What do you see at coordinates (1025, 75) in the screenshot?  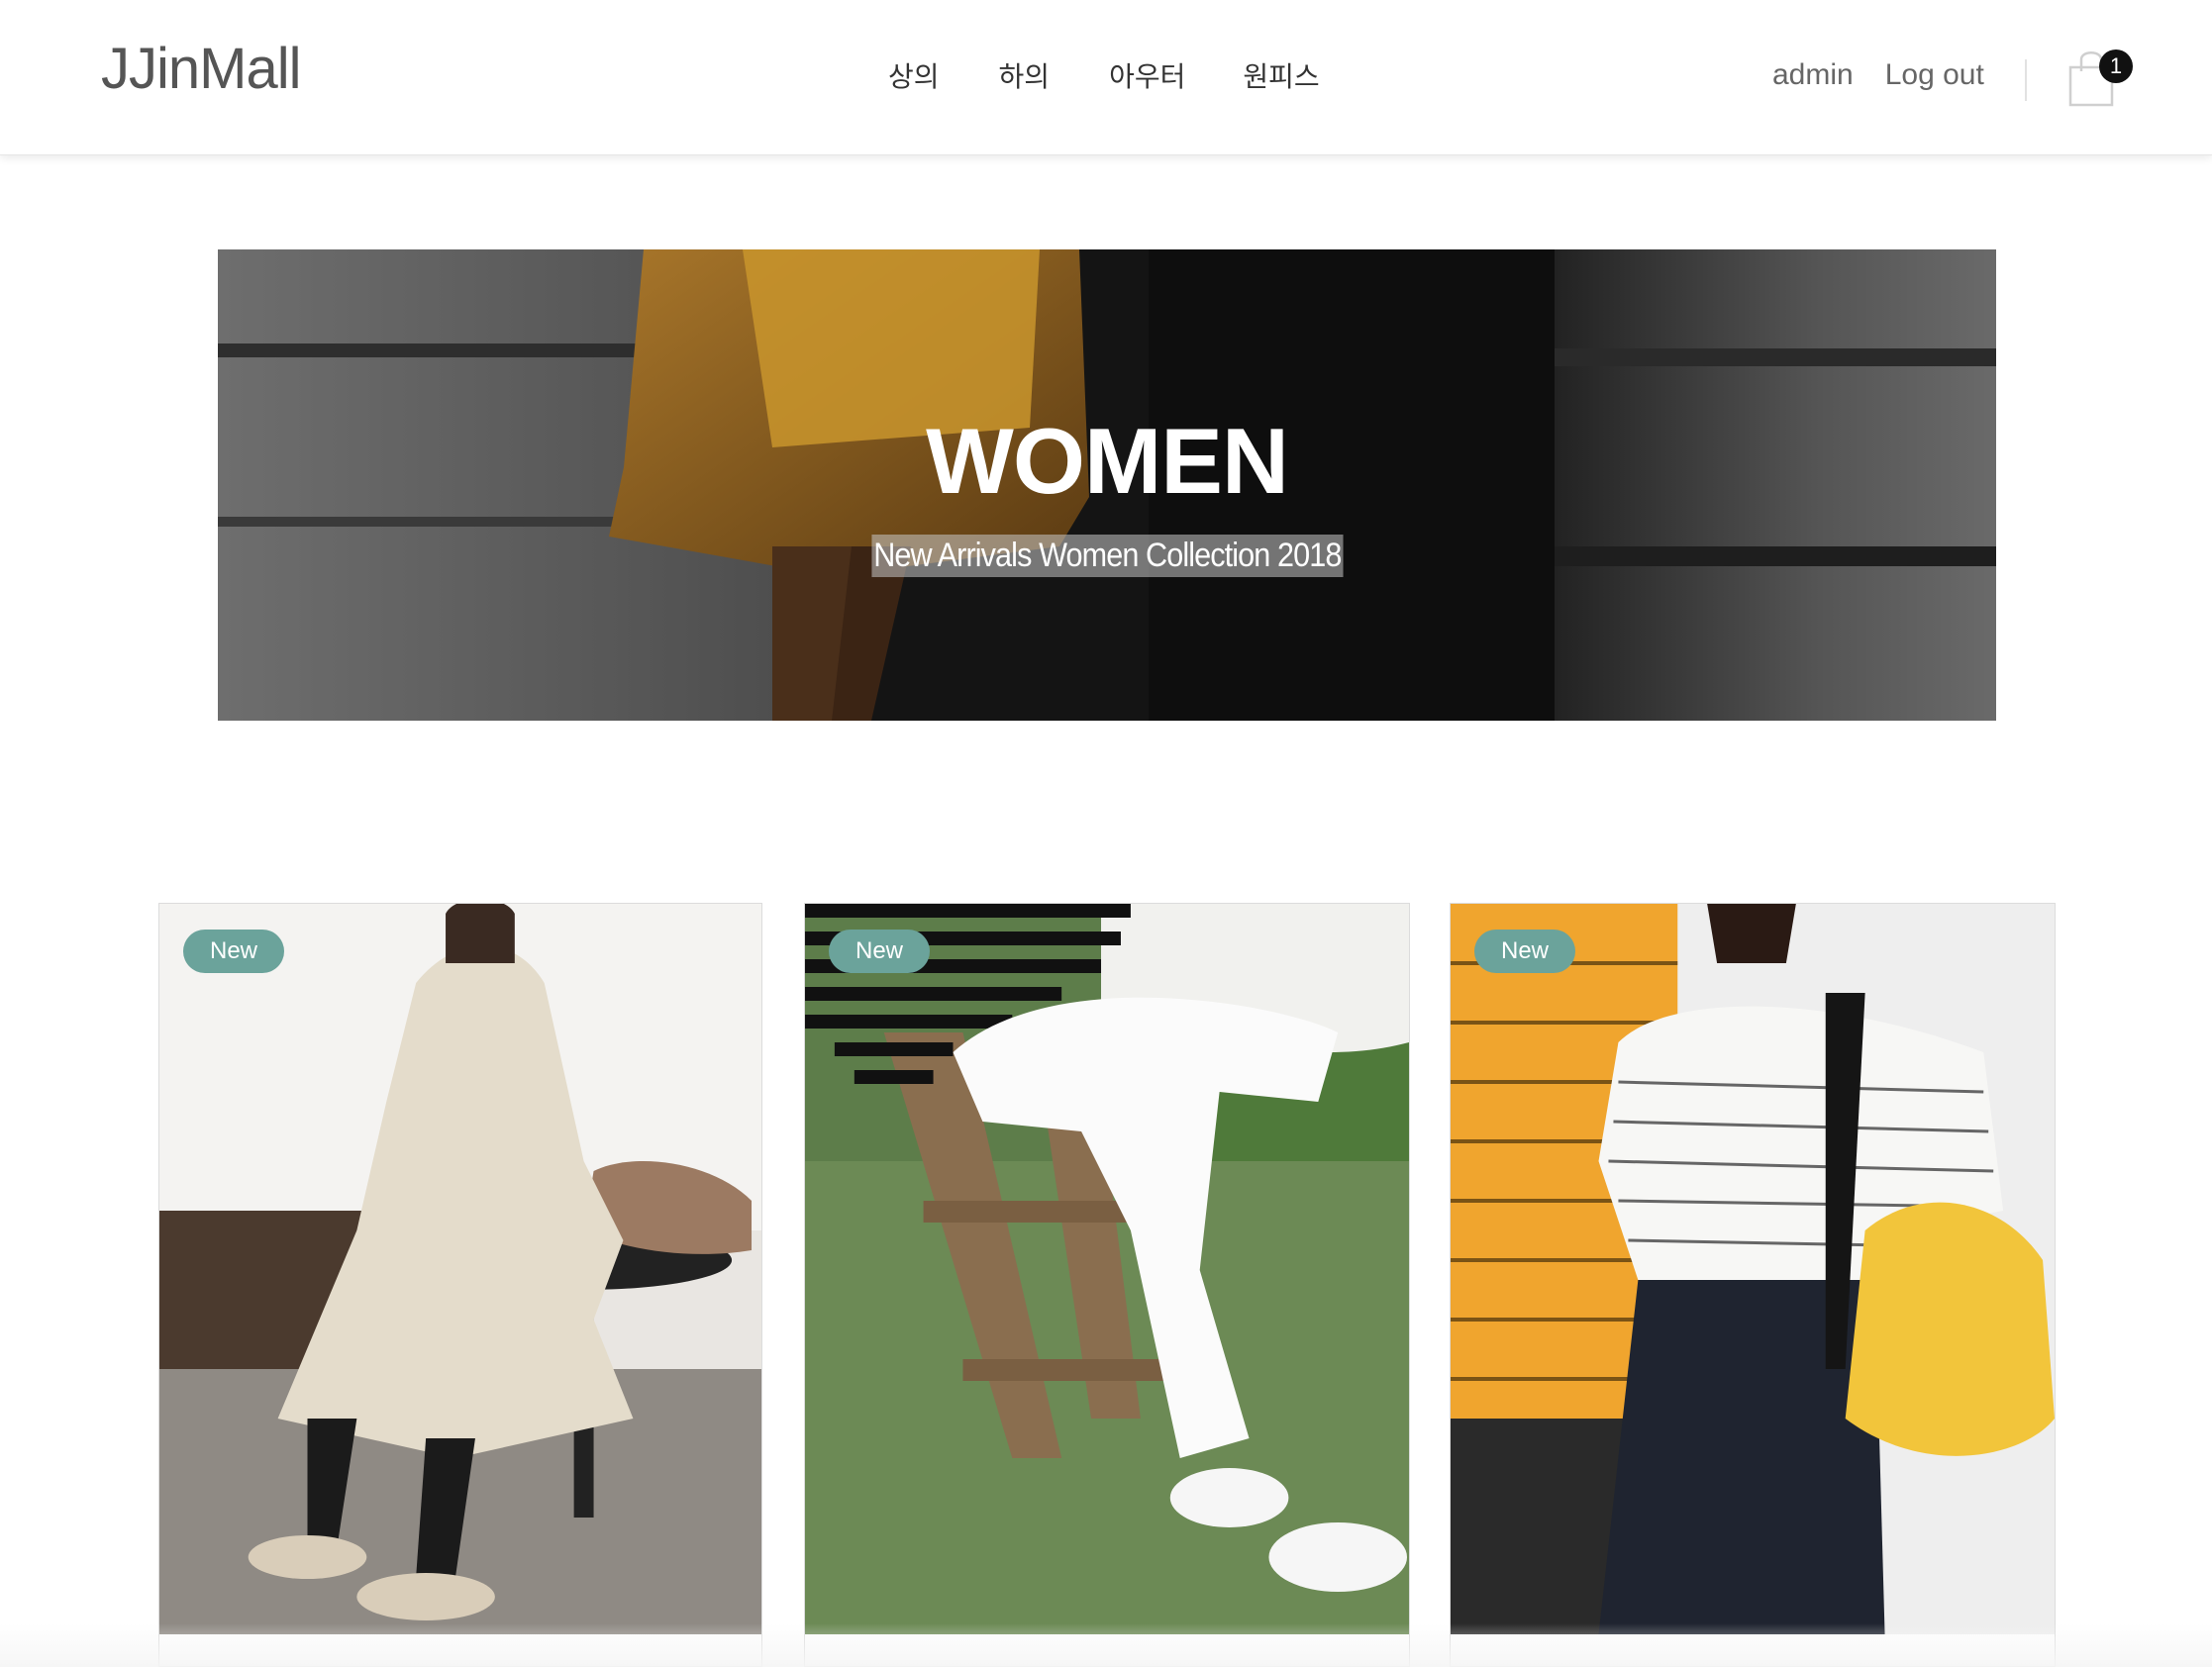 I see `nav-item-bottoms: 하의` at bounding box center [1025, 75].